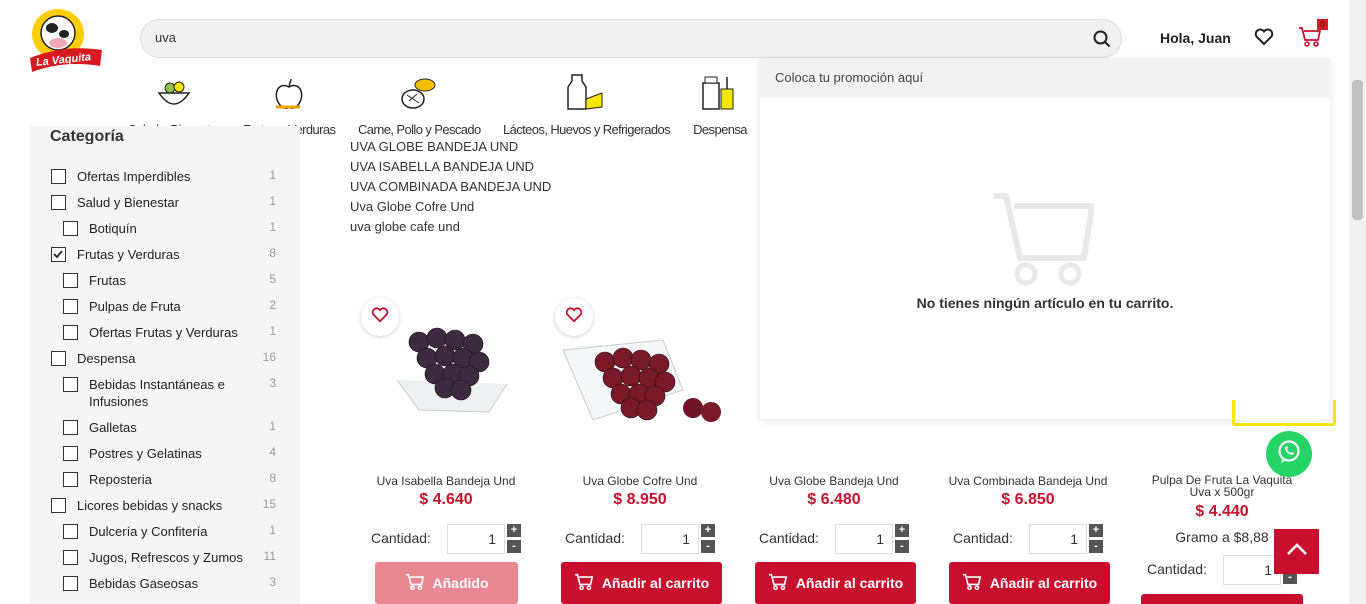 This screenshot has width=1366, height=604. I want to click on search-suggestion: UVA ISABELLA BANDEJA UND, so click(442, 166).